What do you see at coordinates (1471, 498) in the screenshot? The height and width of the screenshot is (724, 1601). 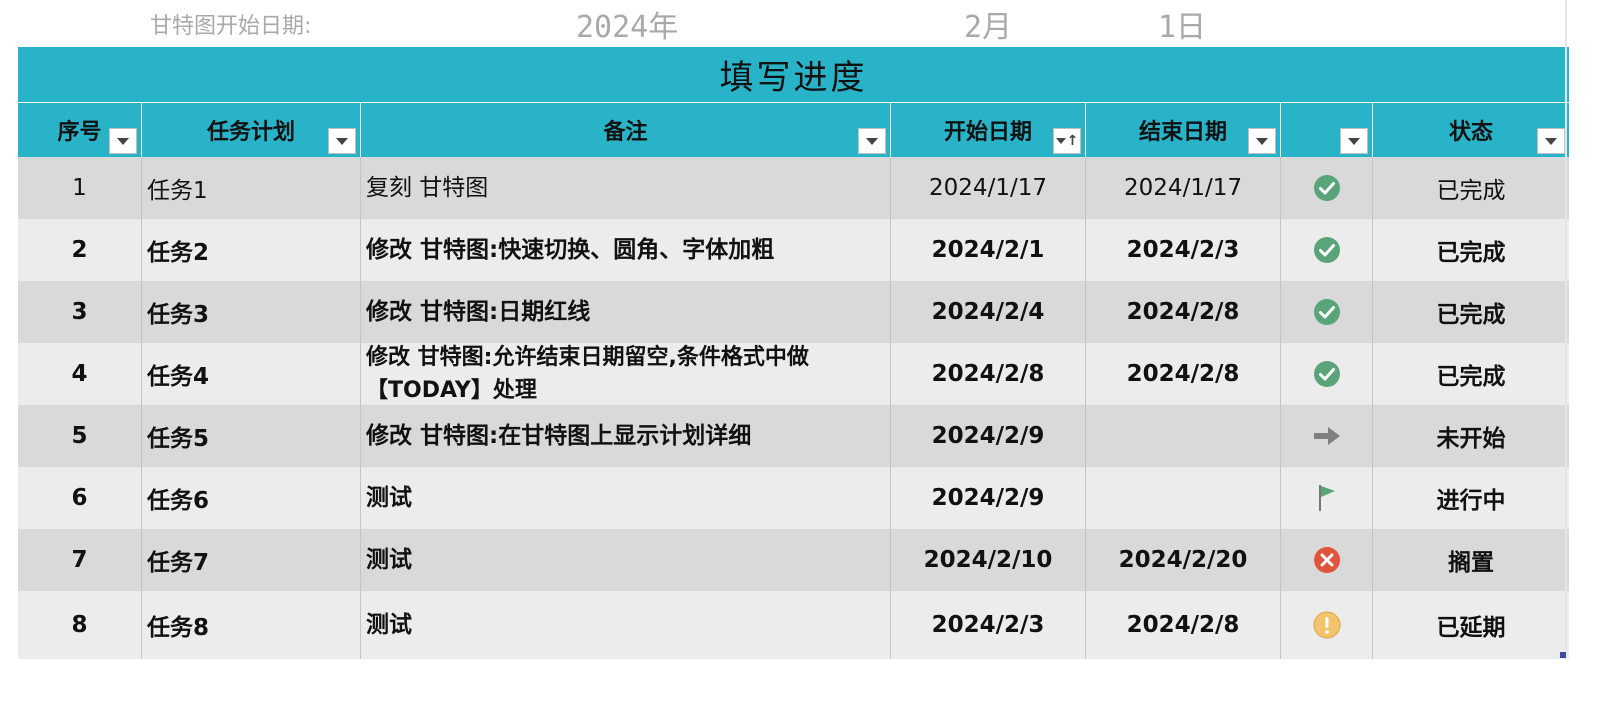 I see `cell-status: 进行中` at bounding box center [1471, 498].